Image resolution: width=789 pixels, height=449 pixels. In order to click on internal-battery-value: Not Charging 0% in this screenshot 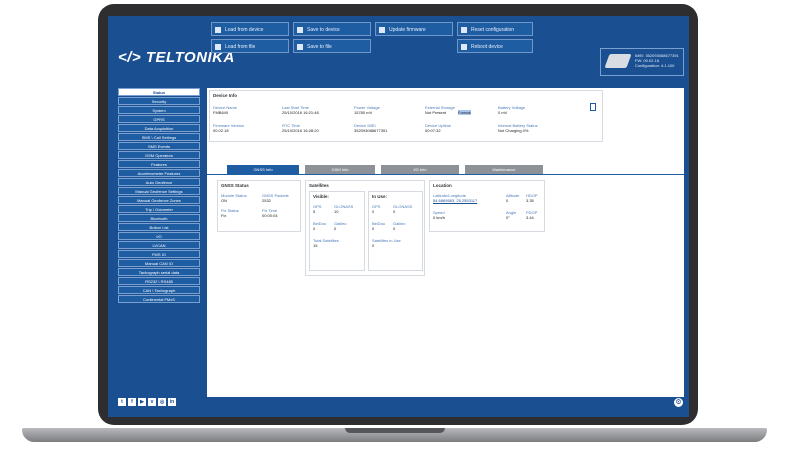, I will do `click(513, 130)`.